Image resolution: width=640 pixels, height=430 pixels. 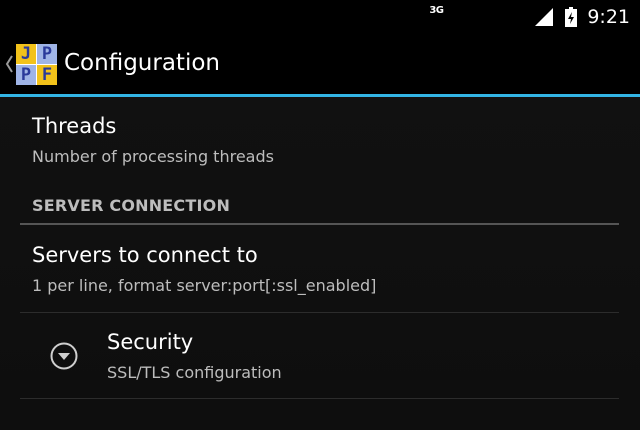 I want to click on list-divider, so click(x=319, y=398).